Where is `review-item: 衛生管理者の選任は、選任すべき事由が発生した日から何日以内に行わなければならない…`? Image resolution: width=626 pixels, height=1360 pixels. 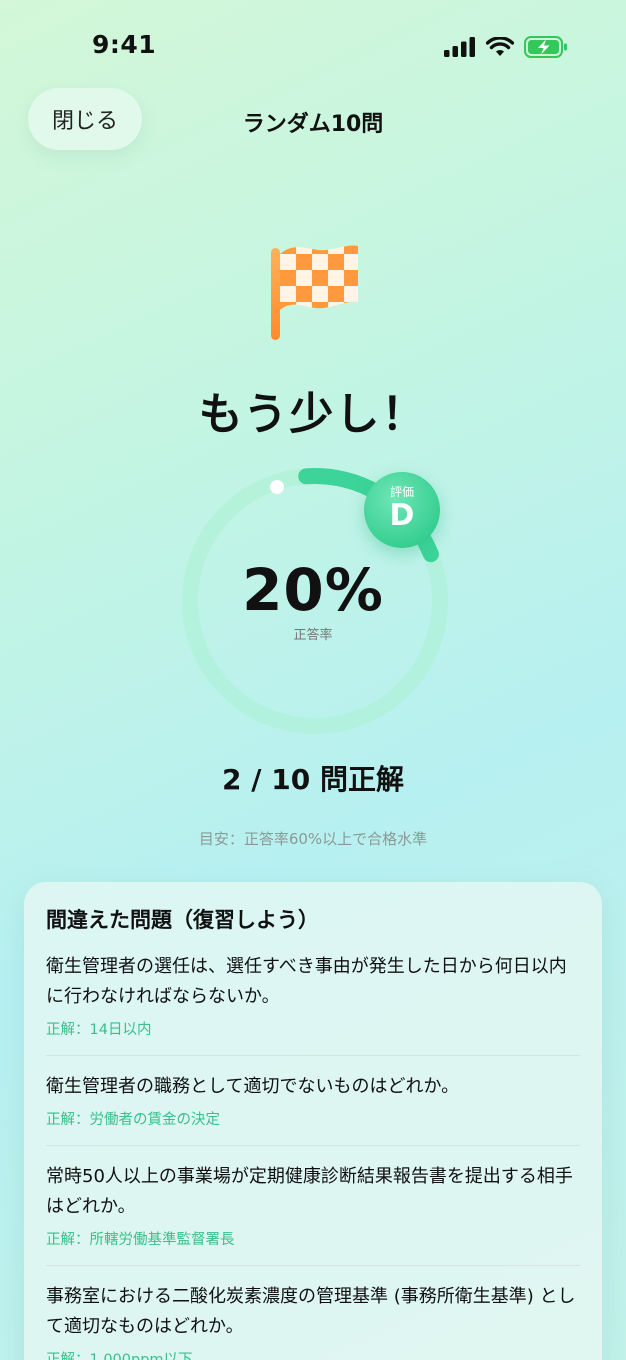 review-item: 衛生管理者の選任は、選任すべき事由が発生した日から何日以内に行わなければならない… is located at coordinates (313, 1004).